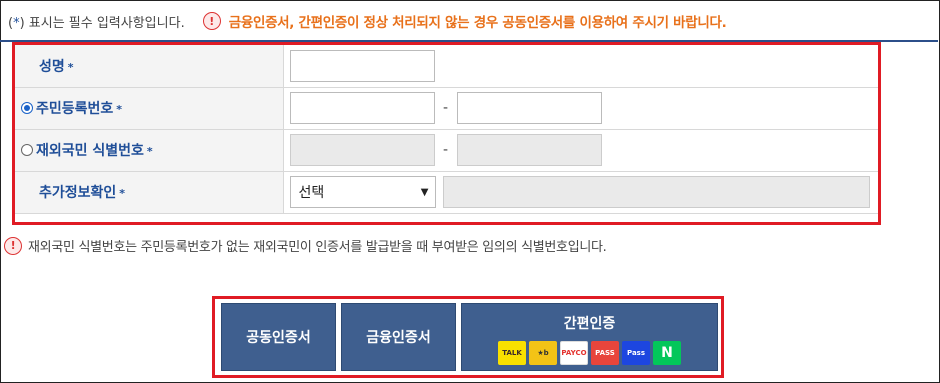 The image size is (940, 383). What do you see at coordinates (543, 353) in the screenshot?
I see `kb-logo: ★b` at bounding box center [543, 353].